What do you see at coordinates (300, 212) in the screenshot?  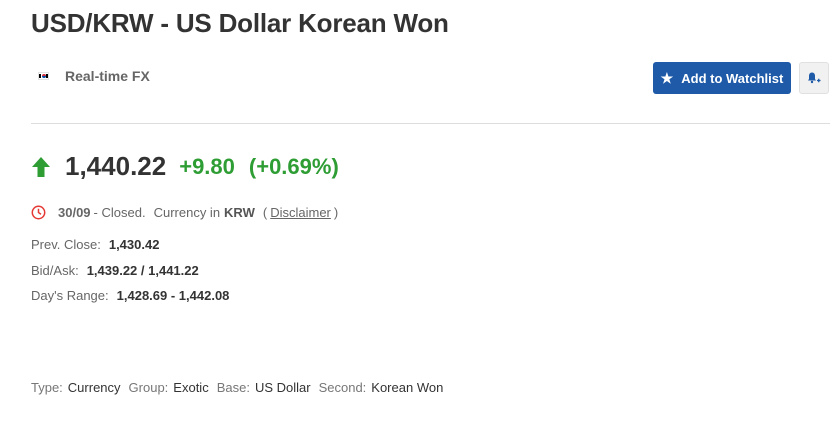 I see `disclaimer-link: Disclaimer` at bounding box center [300, 212].